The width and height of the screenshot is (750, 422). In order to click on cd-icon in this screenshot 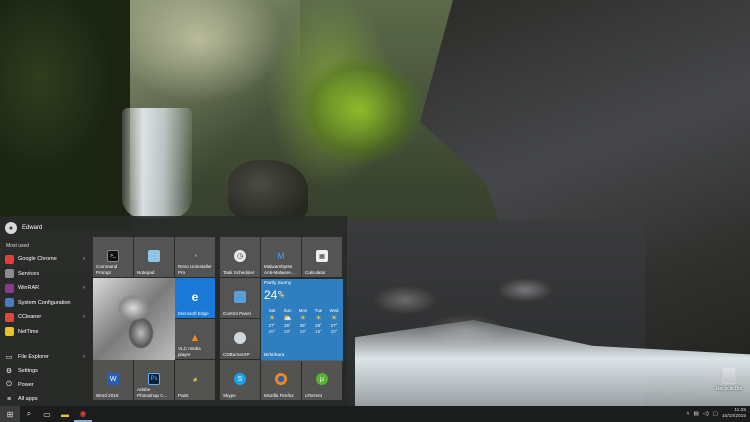, I will do `click(240, 338)`.